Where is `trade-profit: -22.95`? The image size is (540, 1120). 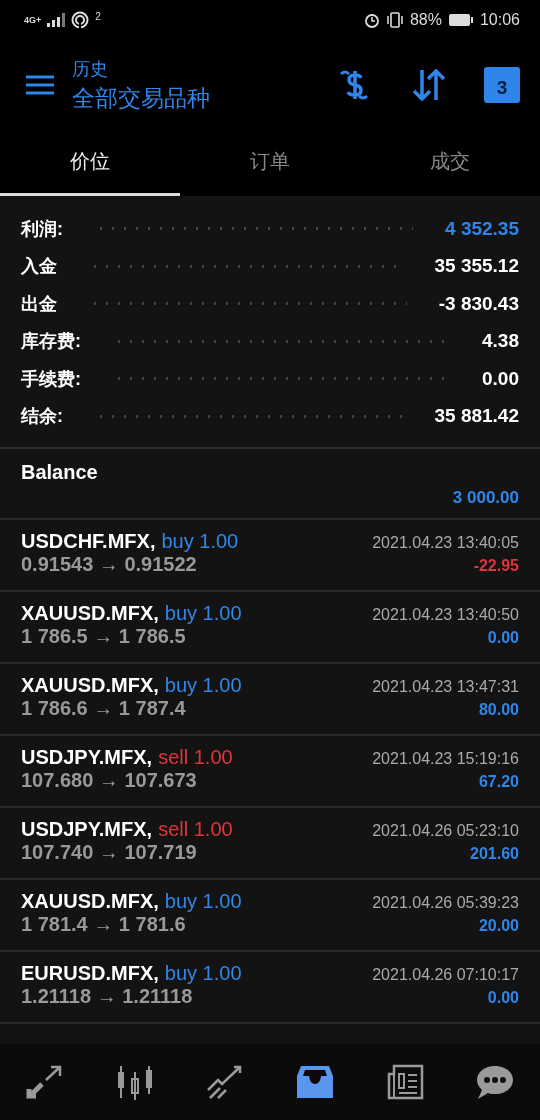 trade-profit: -22.95 is located at coordinates (496, 566).